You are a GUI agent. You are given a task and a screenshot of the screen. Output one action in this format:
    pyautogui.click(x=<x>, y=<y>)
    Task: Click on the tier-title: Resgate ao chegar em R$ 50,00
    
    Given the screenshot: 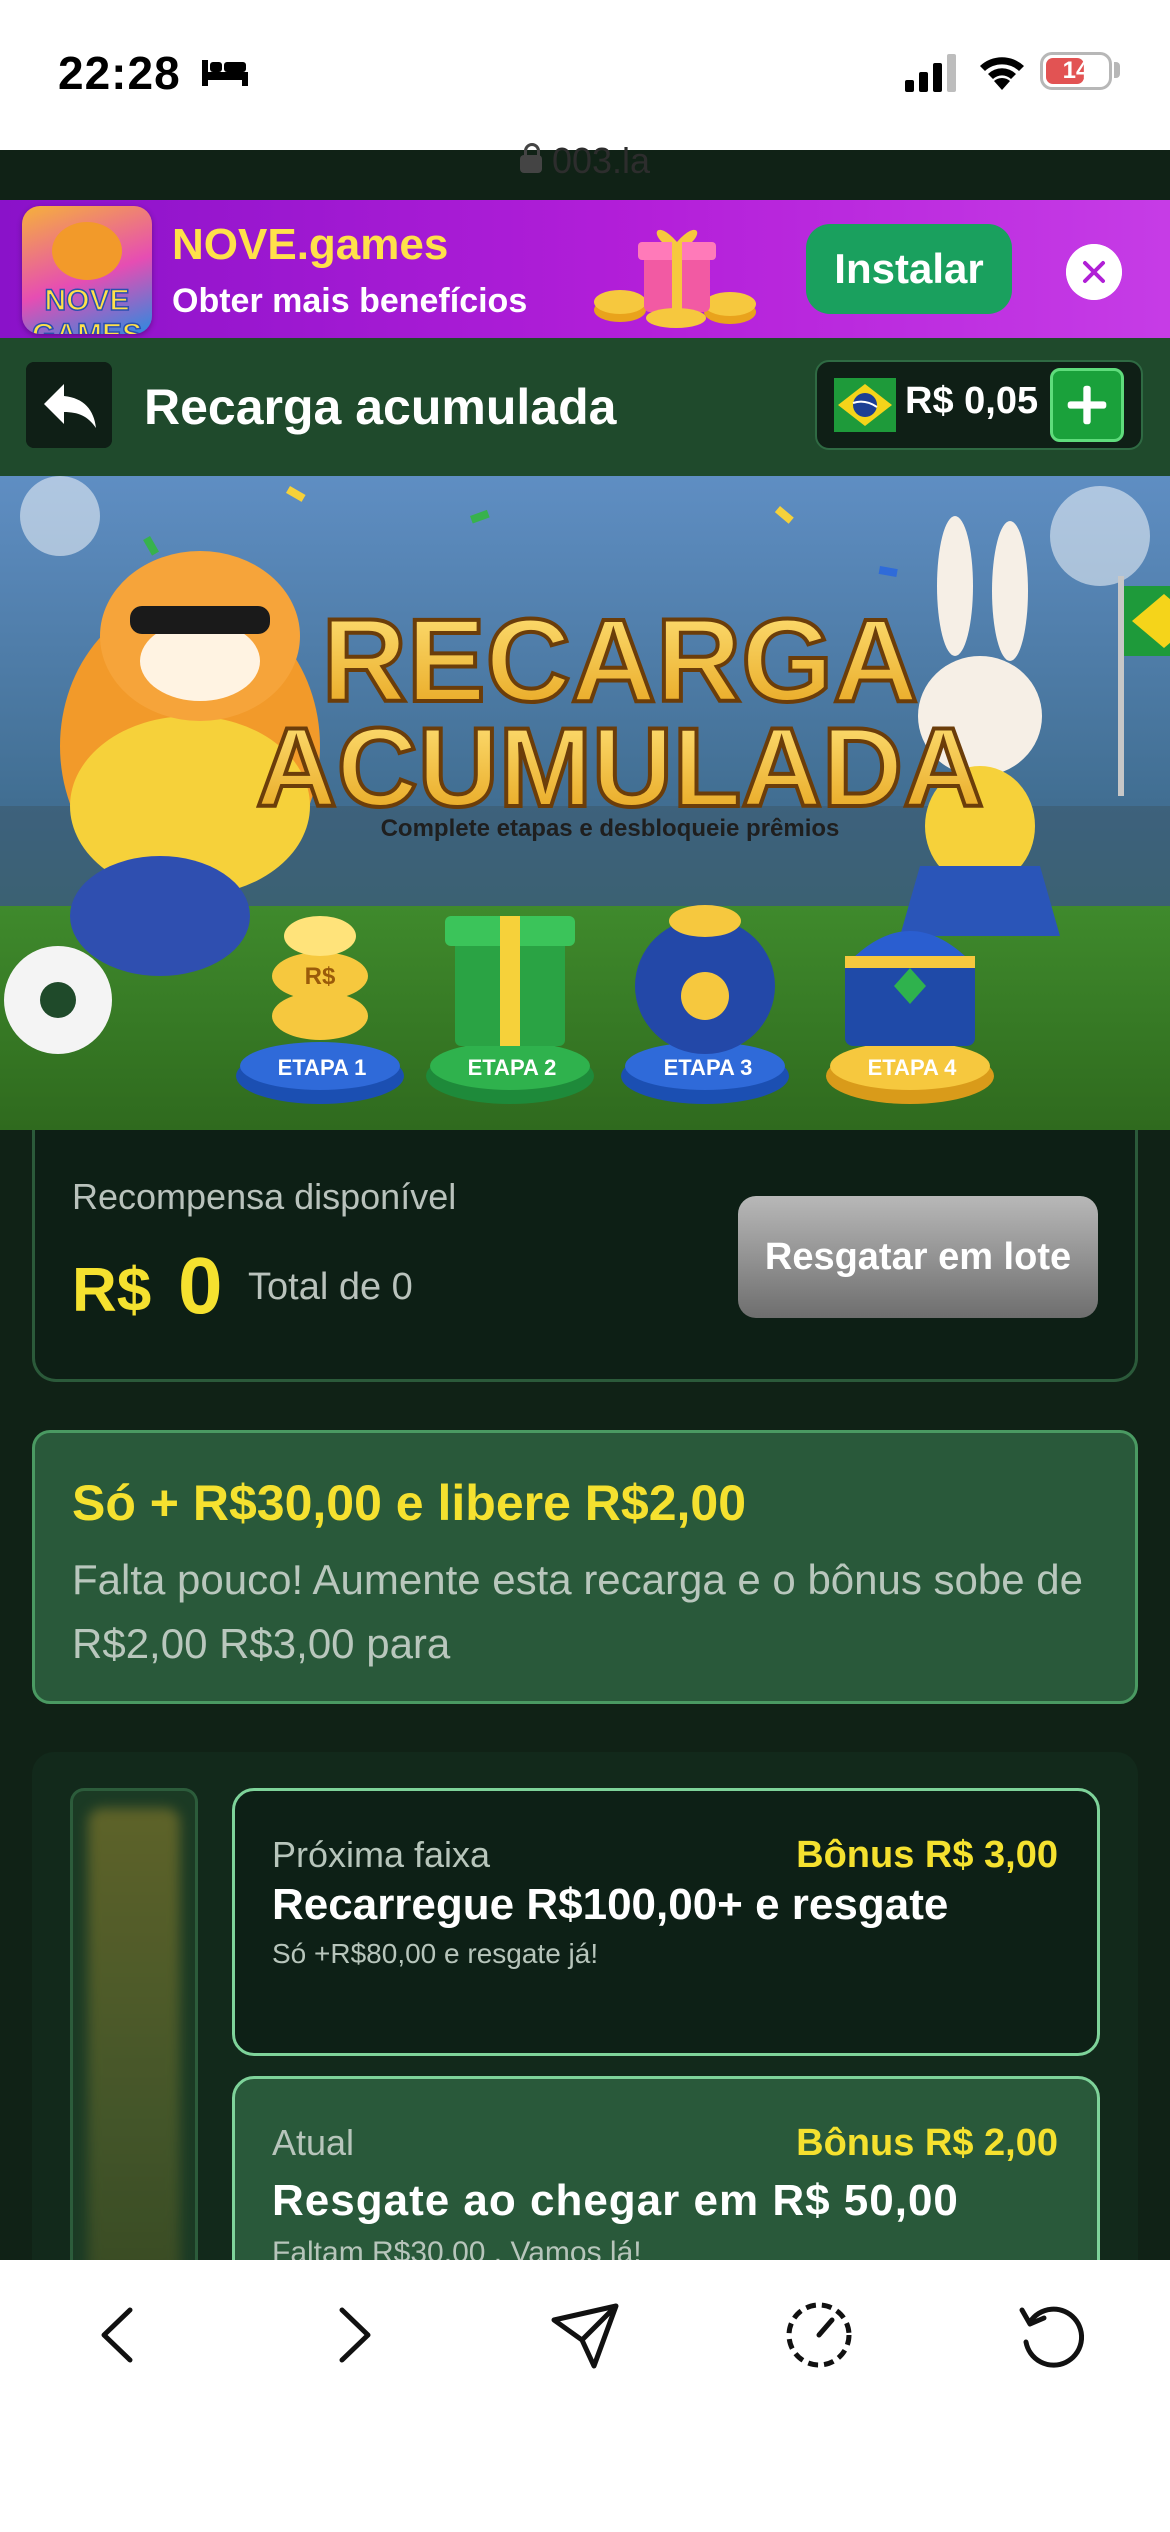 What is the action you would take?
    pyautogui.click(x=615, y=2200)
    